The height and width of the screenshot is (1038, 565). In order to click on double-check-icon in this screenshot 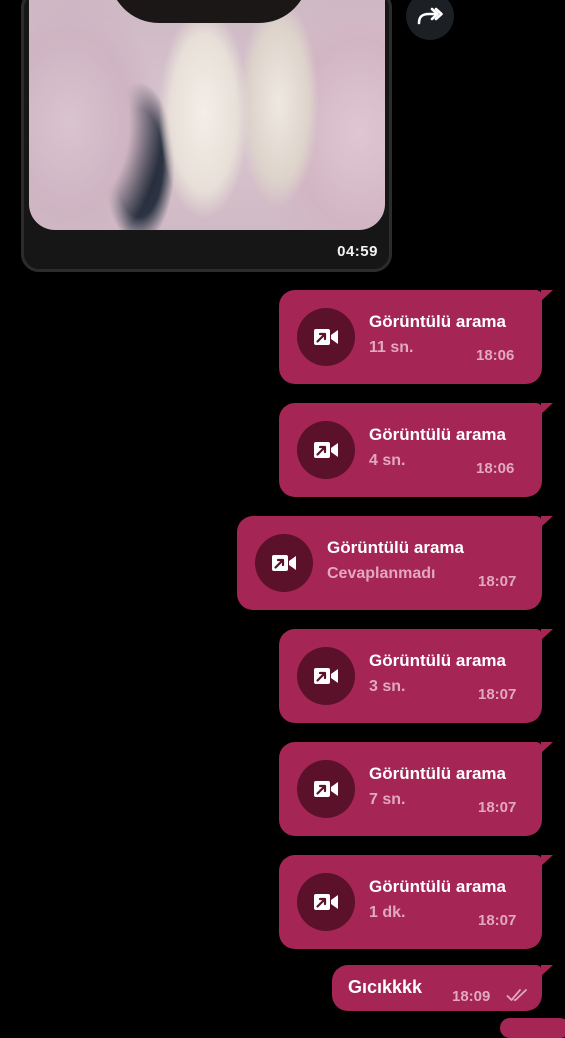, I will do `click(516, 995)`.